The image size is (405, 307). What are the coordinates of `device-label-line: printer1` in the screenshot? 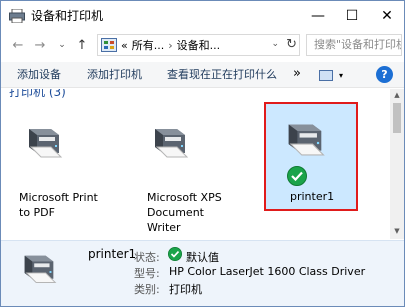 It's located at (312, 196).